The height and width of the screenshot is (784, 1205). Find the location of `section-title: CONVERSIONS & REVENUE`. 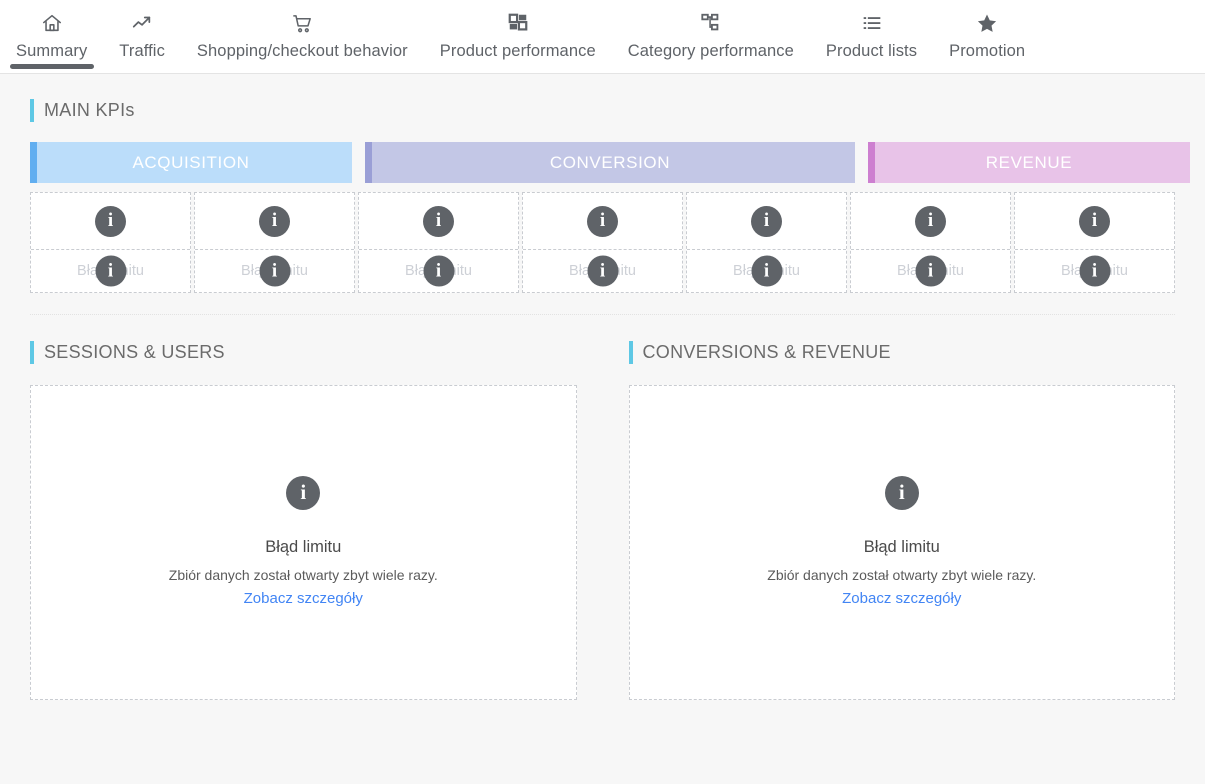

section-title: CONVERSIONS & REVENUE is located at coordinates (766, 351).